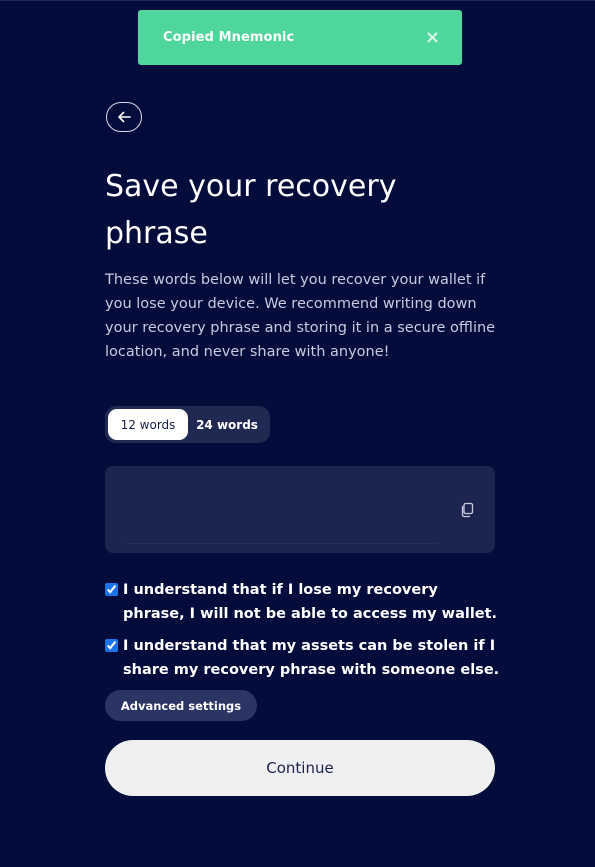  I want to click on toast-notification: Copied Mnemonic ×, so click(300, 37).